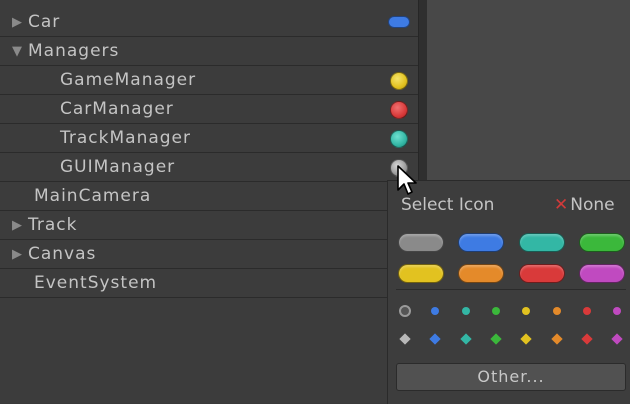 The width and height of the screenshot is (630, 404). I want to click on hierarchy-item-car: ▶ Car, so click(209, 22).